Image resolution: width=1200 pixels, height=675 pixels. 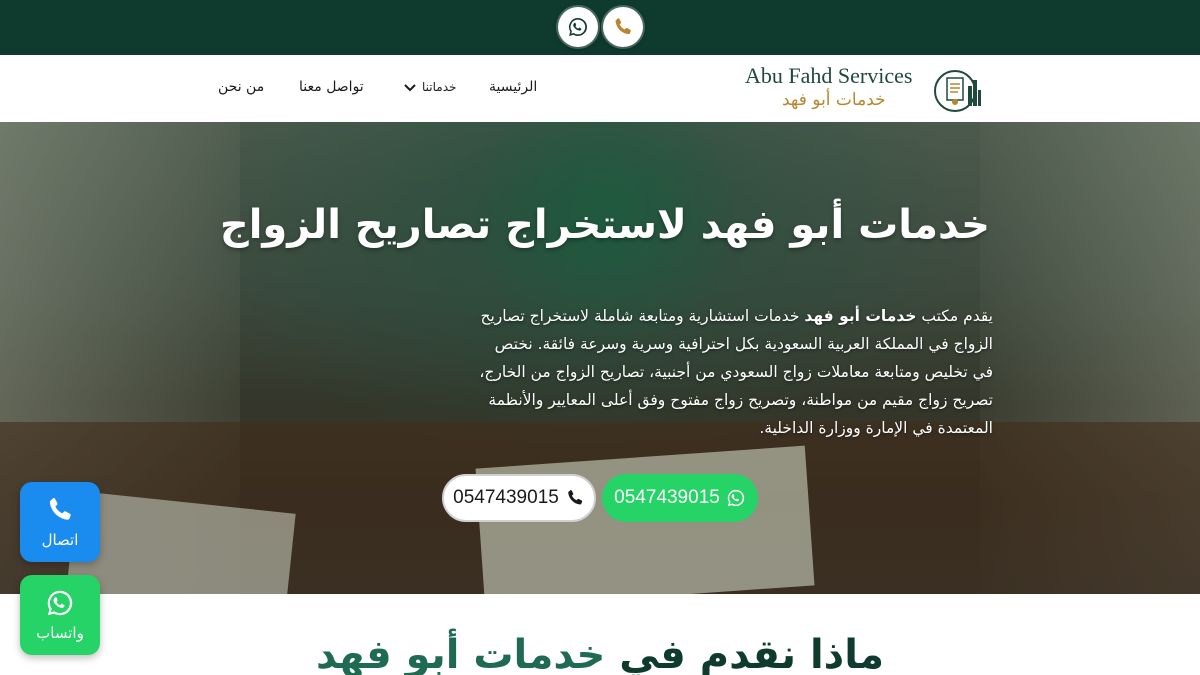 I want to click on site-header: الرئيسية خدماتنا تواصل معنا من نحن, so click(x=600, y=88).